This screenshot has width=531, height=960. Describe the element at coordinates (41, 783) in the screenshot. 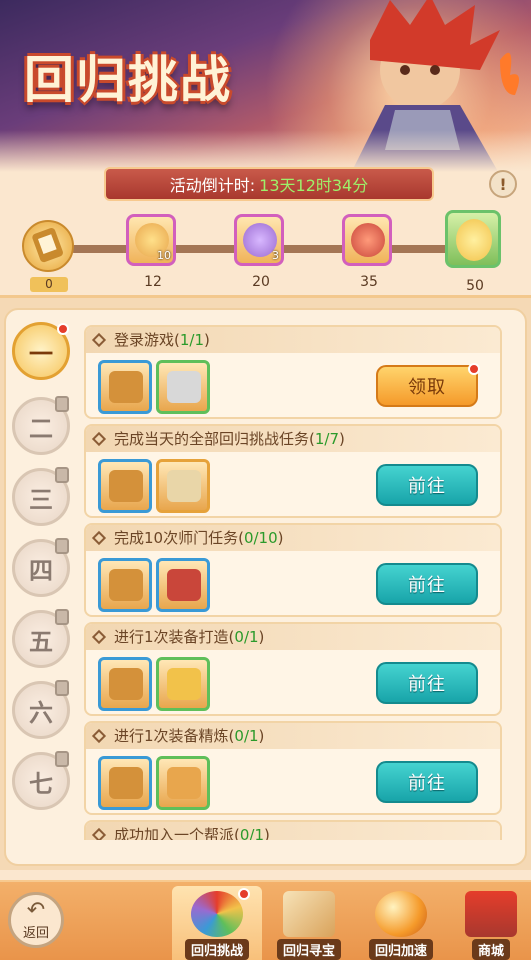

I see `tab-label: 七` at that location.